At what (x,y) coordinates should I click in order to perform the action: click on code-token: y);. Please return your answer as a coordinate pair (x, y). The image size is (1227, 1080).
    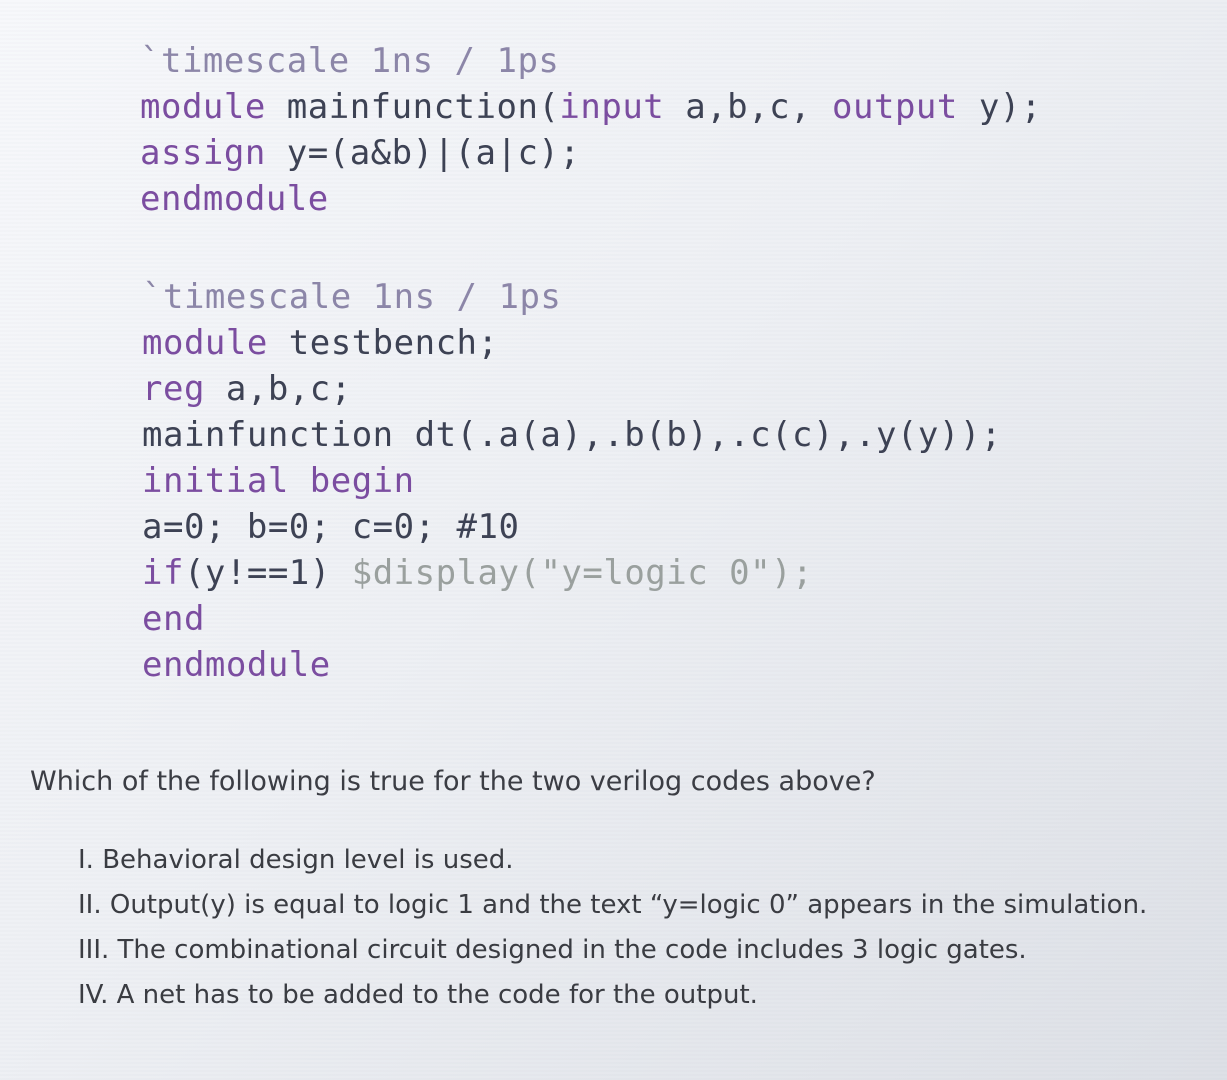
    Looking at the image, I should click on (1010, 107).